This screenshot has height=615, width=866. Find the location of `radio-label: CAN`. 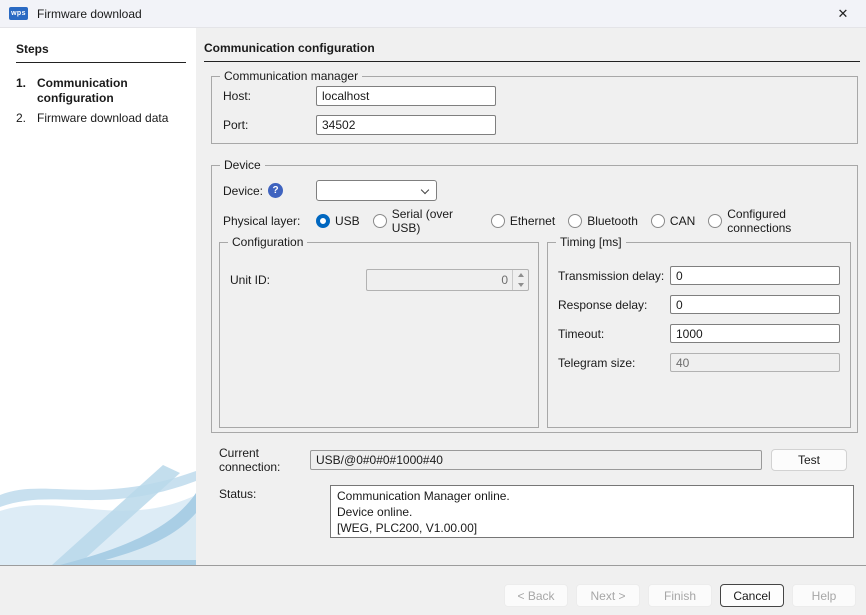

radio-label: CAN is located at coordinates (682, 220).